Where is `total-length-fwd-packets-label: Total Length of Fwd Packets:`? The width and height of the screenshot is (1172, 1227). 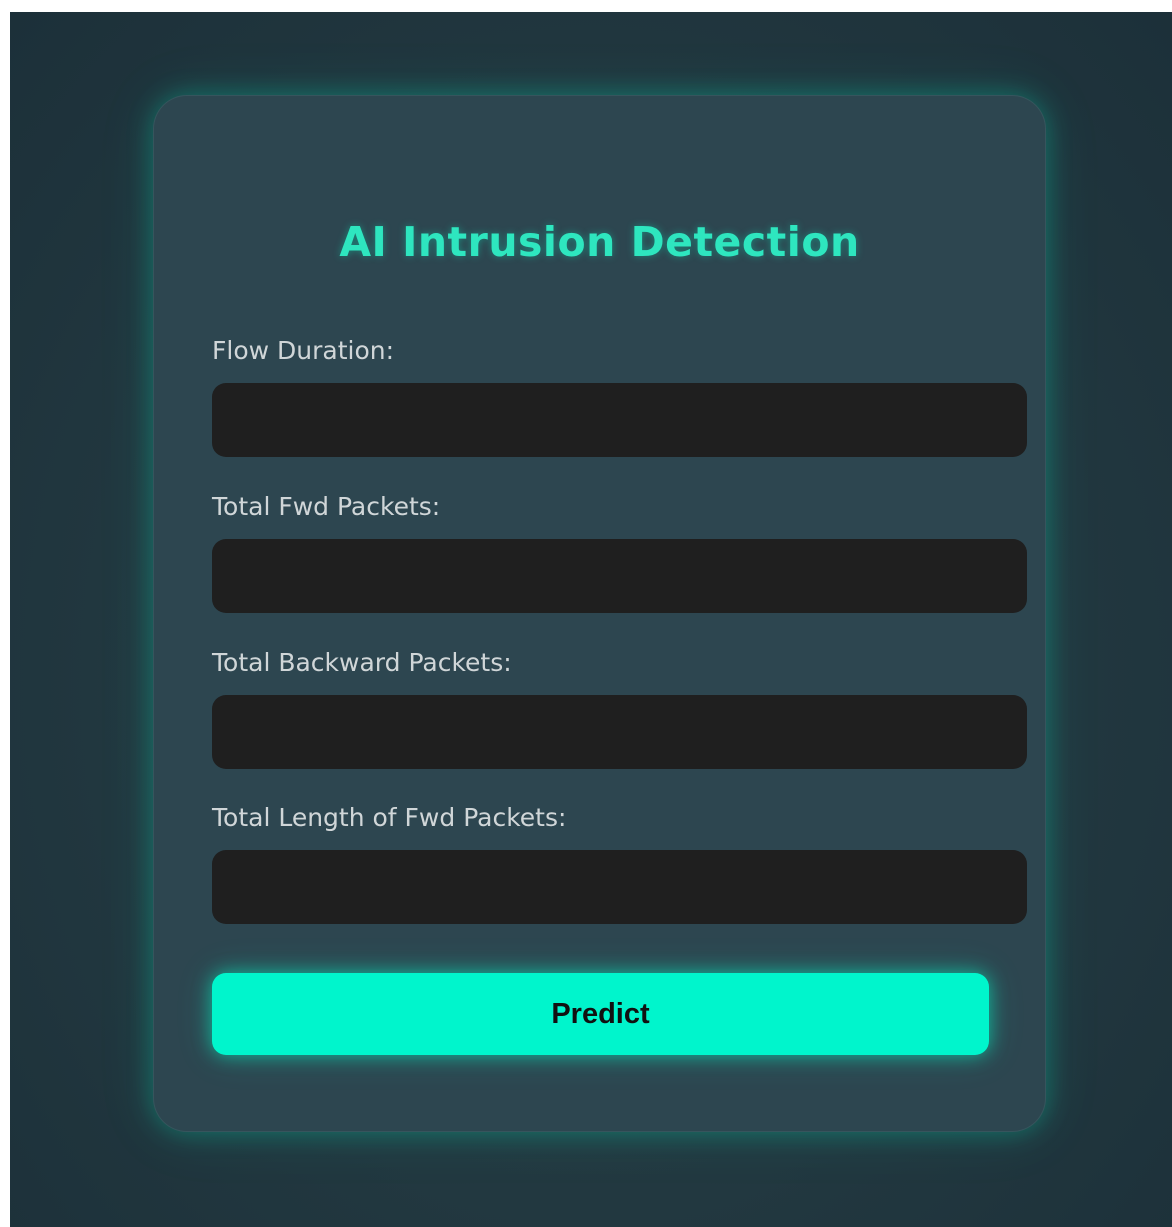 total-length-fwd-packets-label: Total Length of Fwd Packets: is located at coordinates (389, 817).